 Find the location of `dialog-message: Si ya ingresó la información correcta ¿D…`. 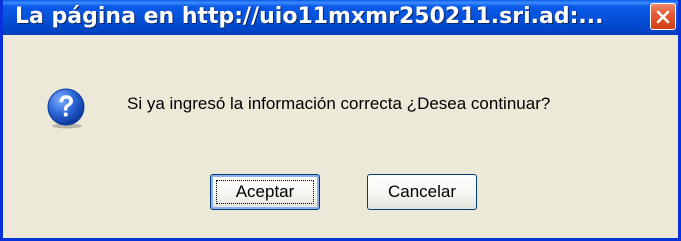

dialog-message: Si ya ingresó la información correcta ¿D… is located at coordinates (339, 103).